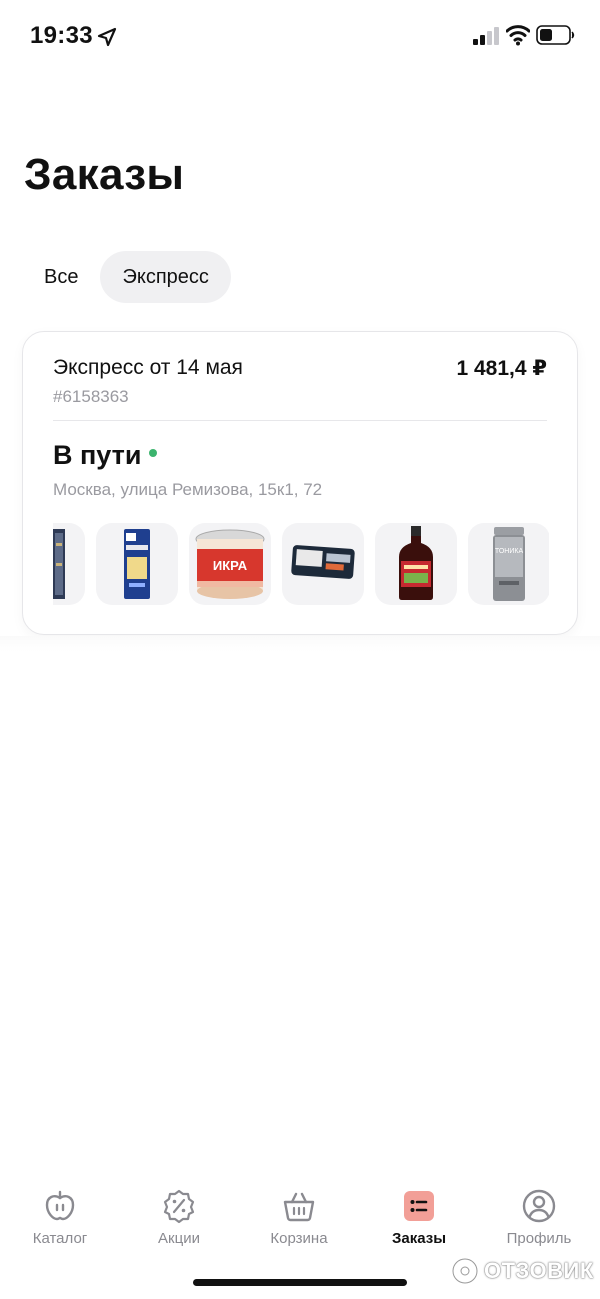 Image resolution: width=600 pixels, height=1299 pixels. Describe the element at coordinates (539, 1206) in the screenshot. I see `profile-icon` at that location.